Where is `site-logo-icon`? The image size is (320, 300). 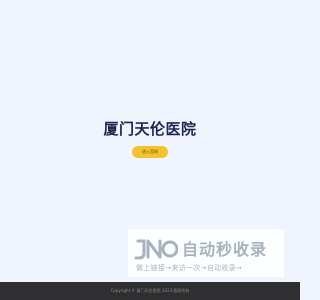
site-logo-icon is located at coordinates (156, 249).